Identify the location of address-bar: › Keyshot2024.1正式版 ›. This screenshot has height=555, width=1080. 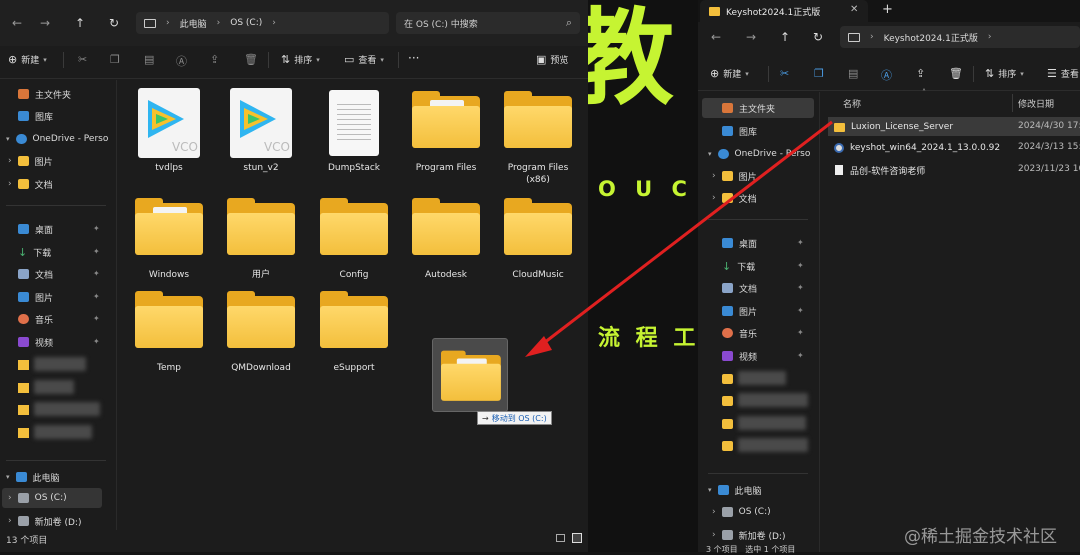
(960, 37).